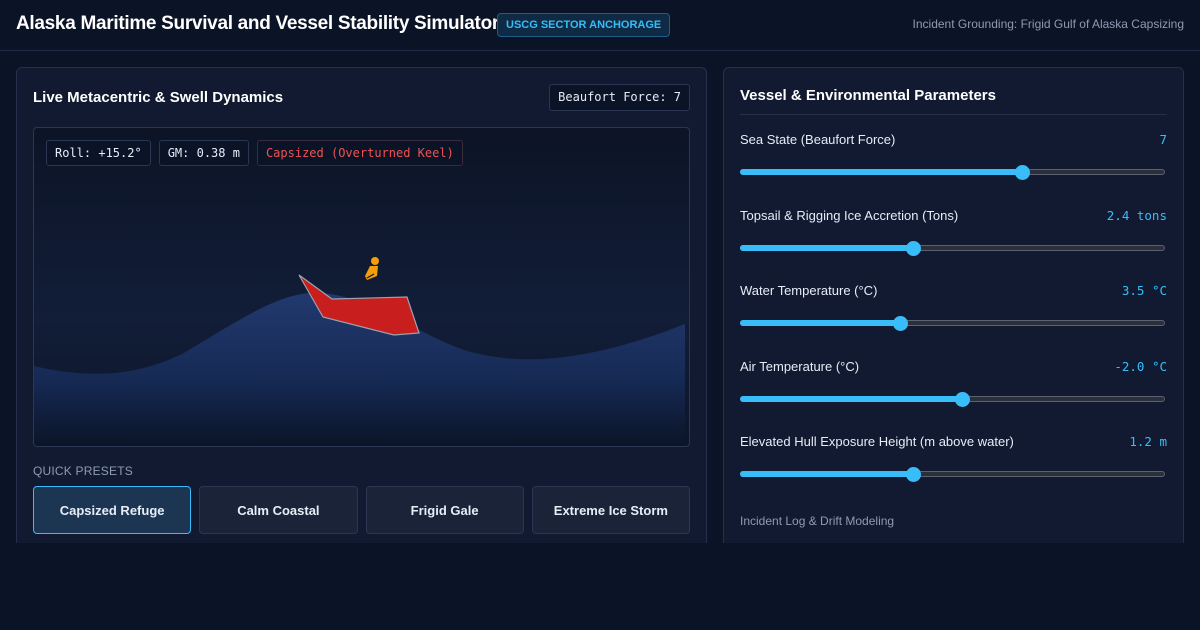 The image size is (1200, 630). I want to click on sea-state-slider, so click(953, 172).